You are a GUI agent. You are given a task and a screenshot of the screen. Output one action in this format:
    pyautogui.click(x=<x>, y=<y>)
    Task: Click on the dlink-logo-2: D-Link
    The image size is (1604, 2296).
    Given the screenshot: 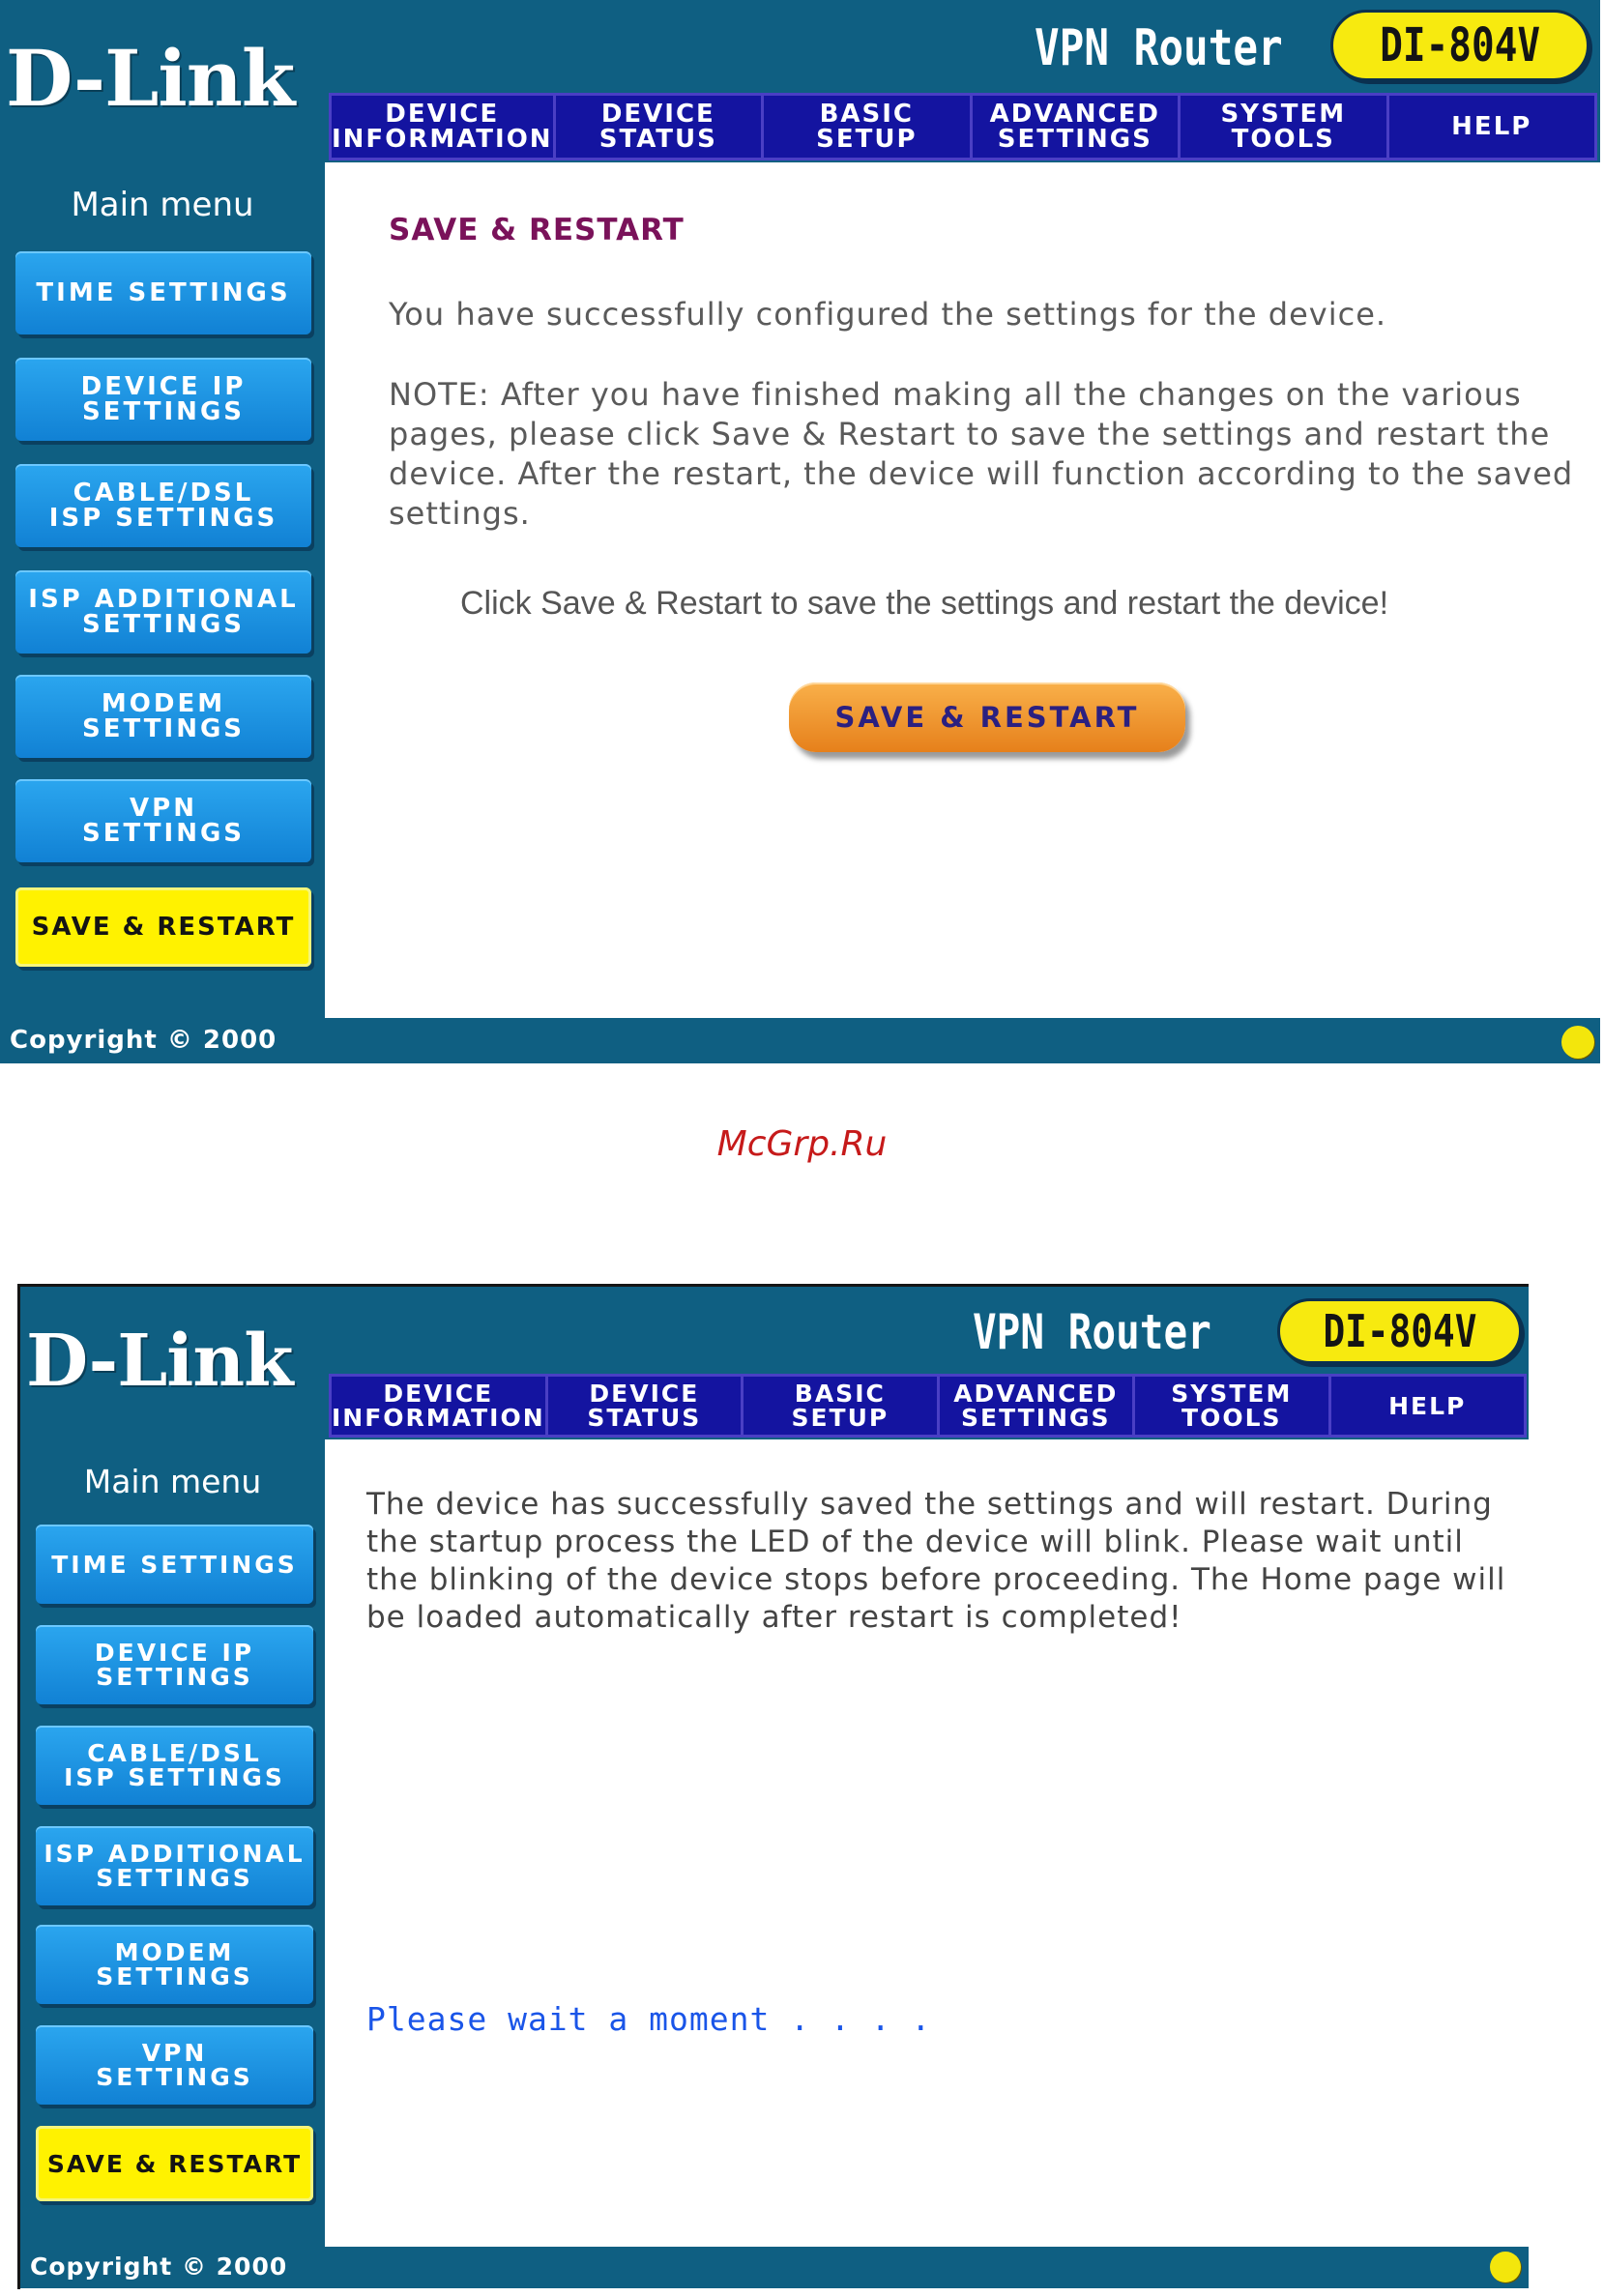 What is the action you would take?
    pyautogui.click(x=159, y=1361)
    